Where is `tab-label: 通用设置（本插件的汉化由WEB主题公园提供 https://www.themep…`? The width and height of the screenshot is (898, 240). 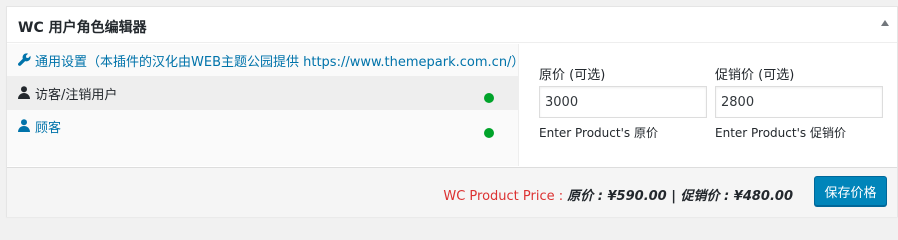 tab-label: 通用设置（本插件的汉化由WEB主题公园提供 https://www.themep… is located at coordinates (276, 62).